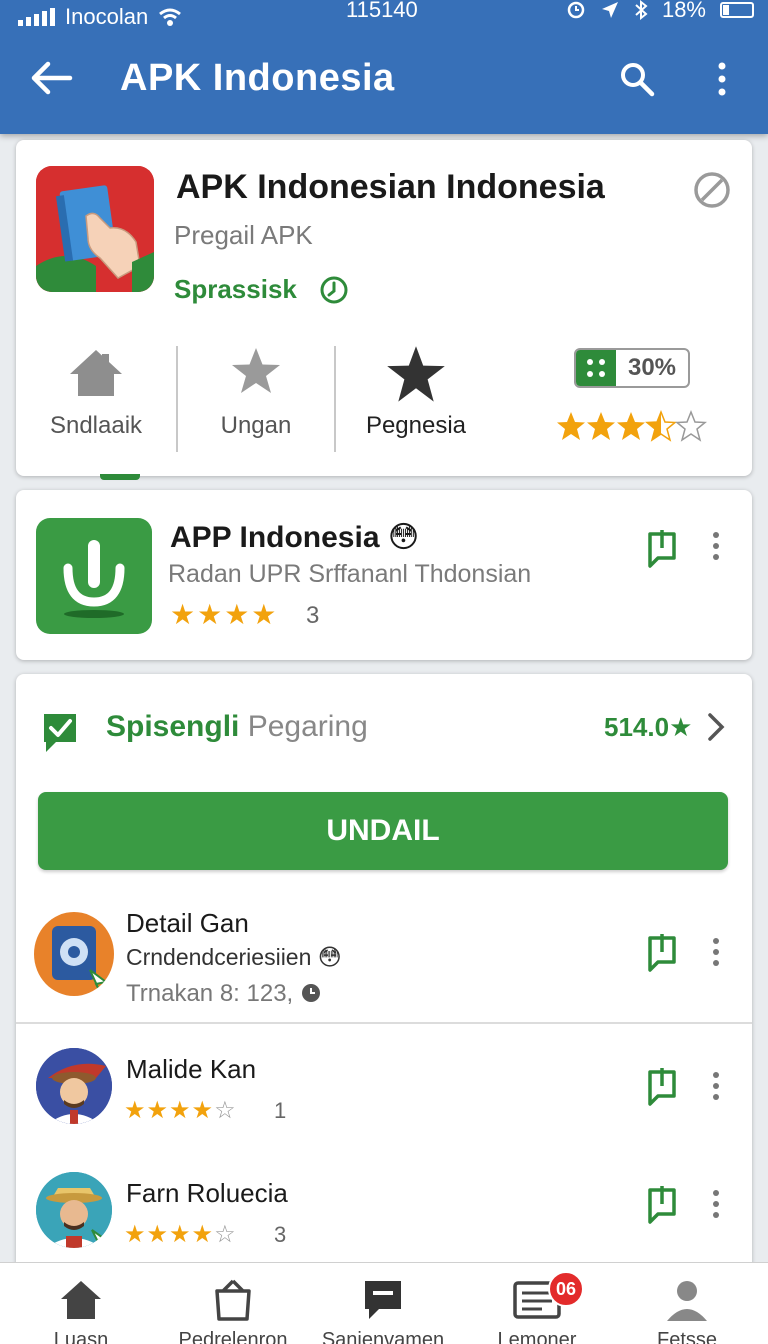 The image size is (768, 1344). What do you see at coordinates (207, 1193) in the screenshot?
I see `item-name: Farn Roluecia` at bounding box center [207, 1193].